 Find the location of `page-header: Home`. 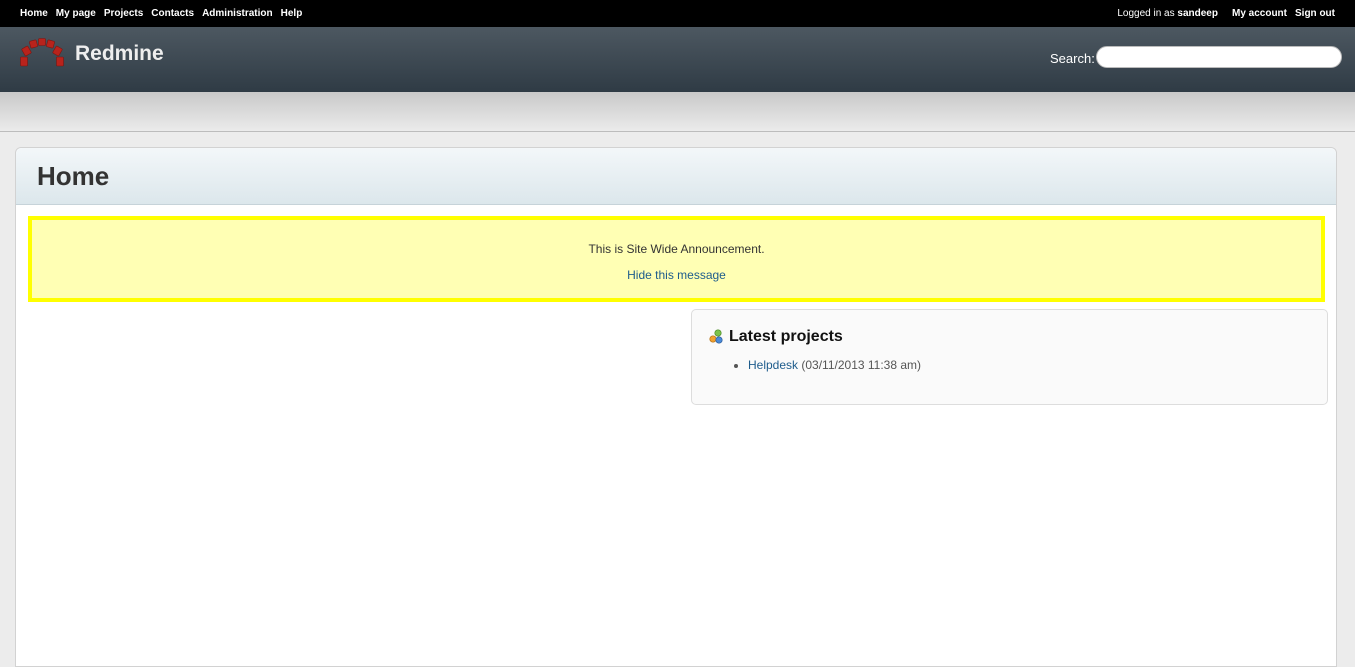

page-header: Home is located at coordinates (676, 176).